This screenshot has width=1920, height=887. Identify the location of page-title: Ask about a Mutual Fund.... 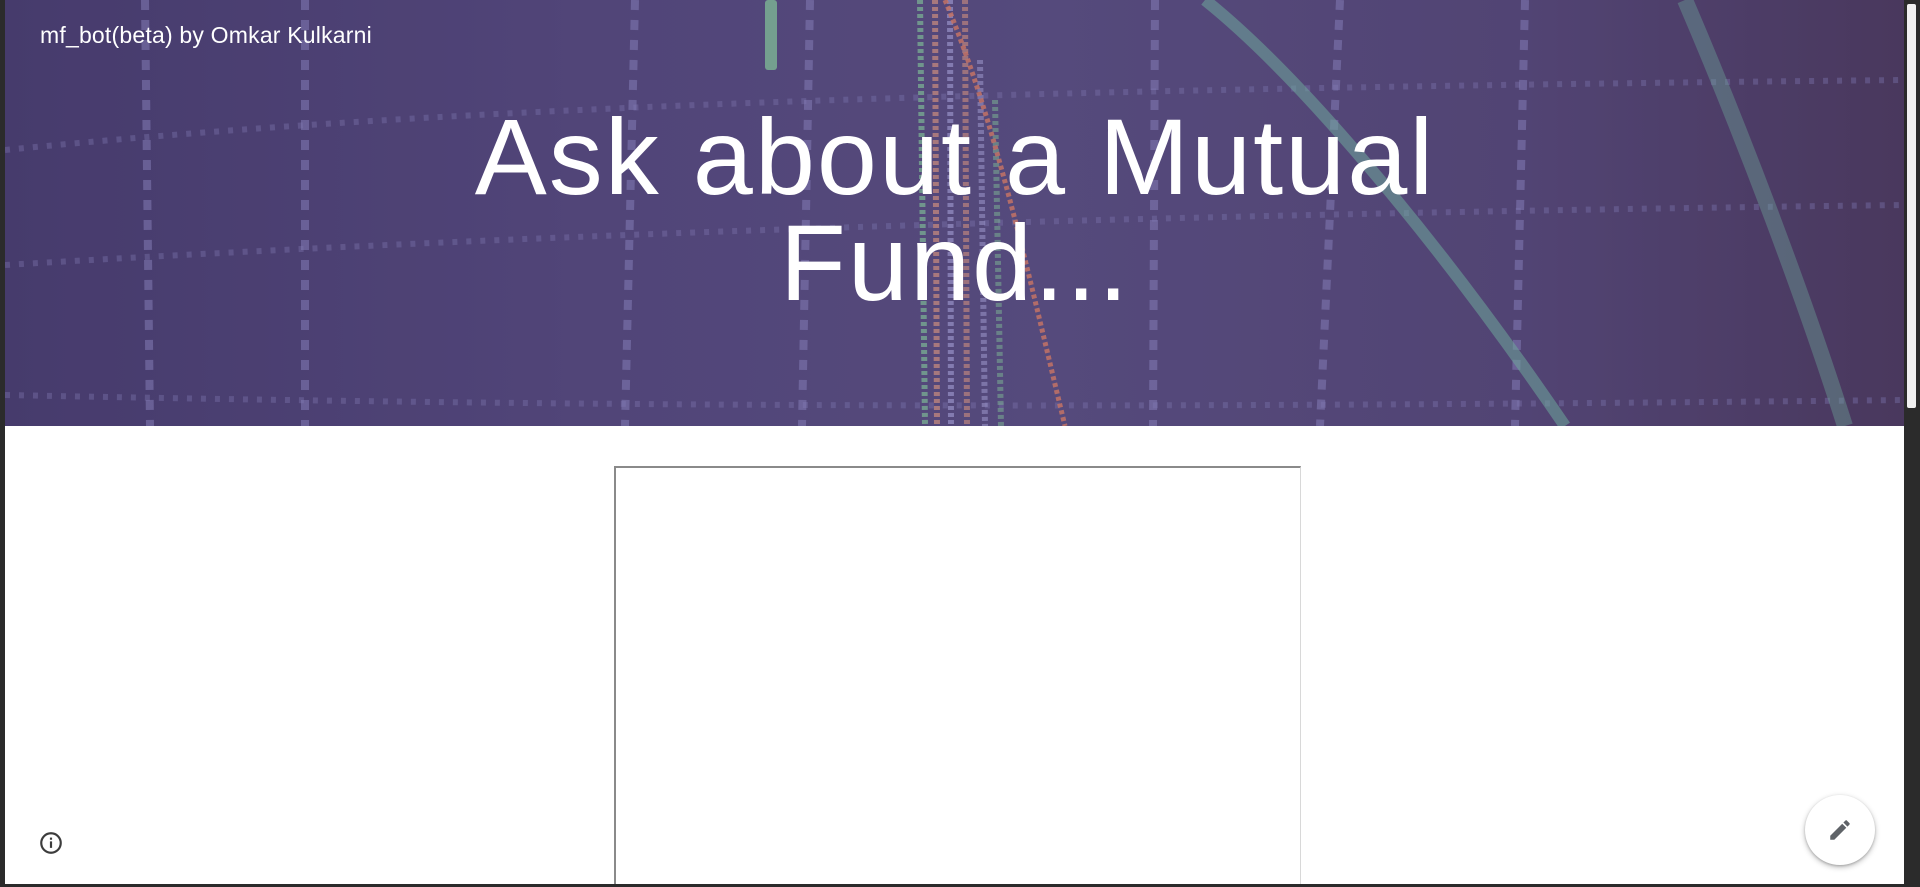
(955, 209).